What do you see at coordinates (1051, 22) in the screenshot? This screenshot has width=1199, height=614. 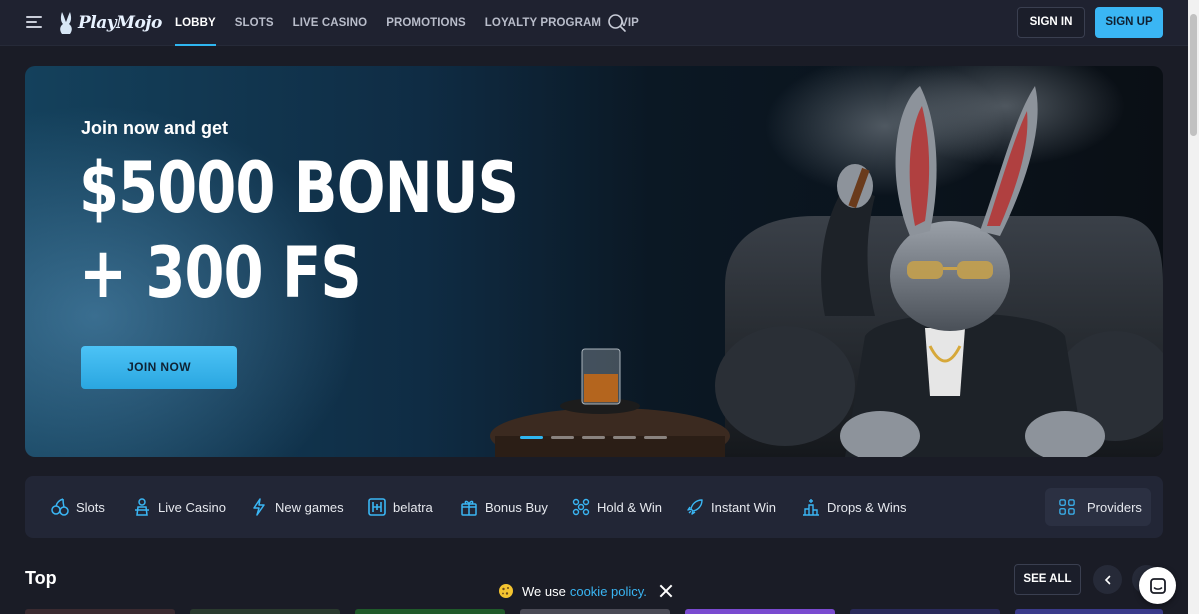 I see `sign-in-button: SIGN IN` at bounding box center [1051, 22].